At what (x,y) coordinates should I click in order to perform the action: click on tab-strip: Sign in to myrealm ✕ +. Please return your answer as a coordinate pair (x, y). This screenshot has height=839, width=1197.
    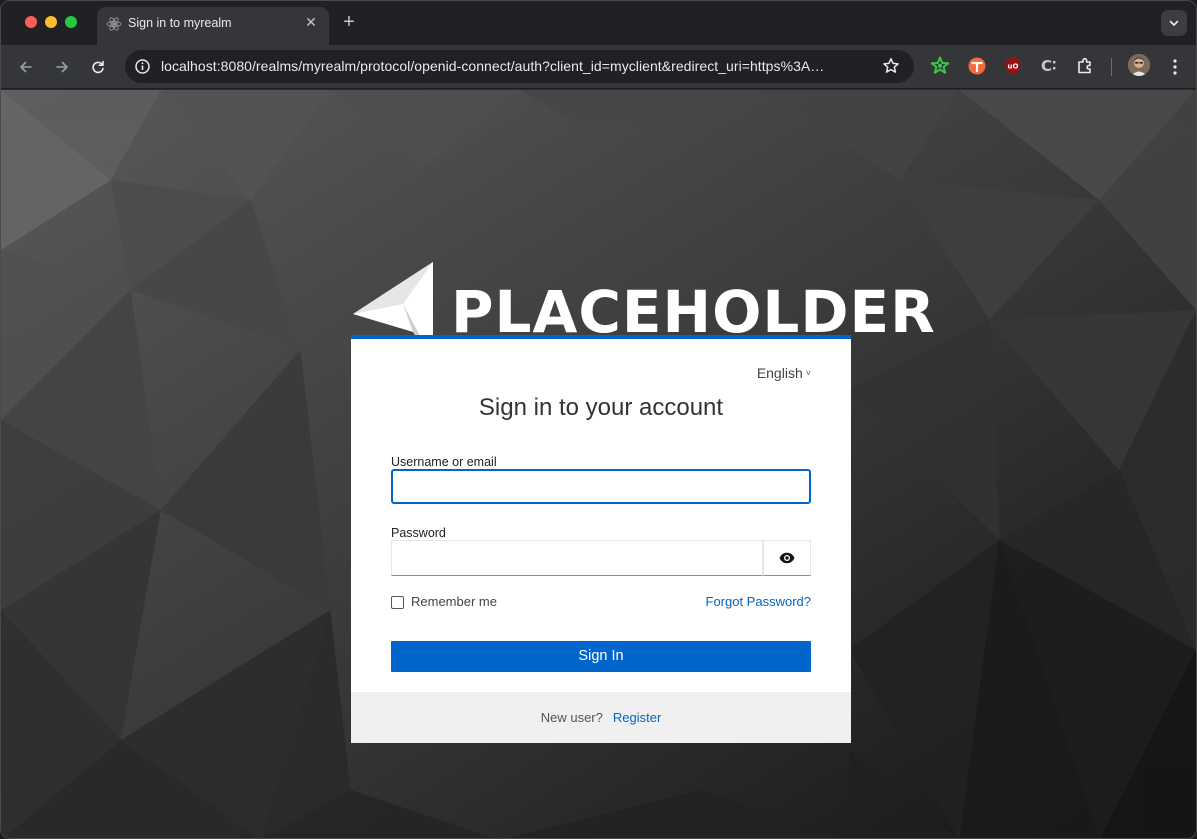
    Looking at the image, I should click on (598, 23).